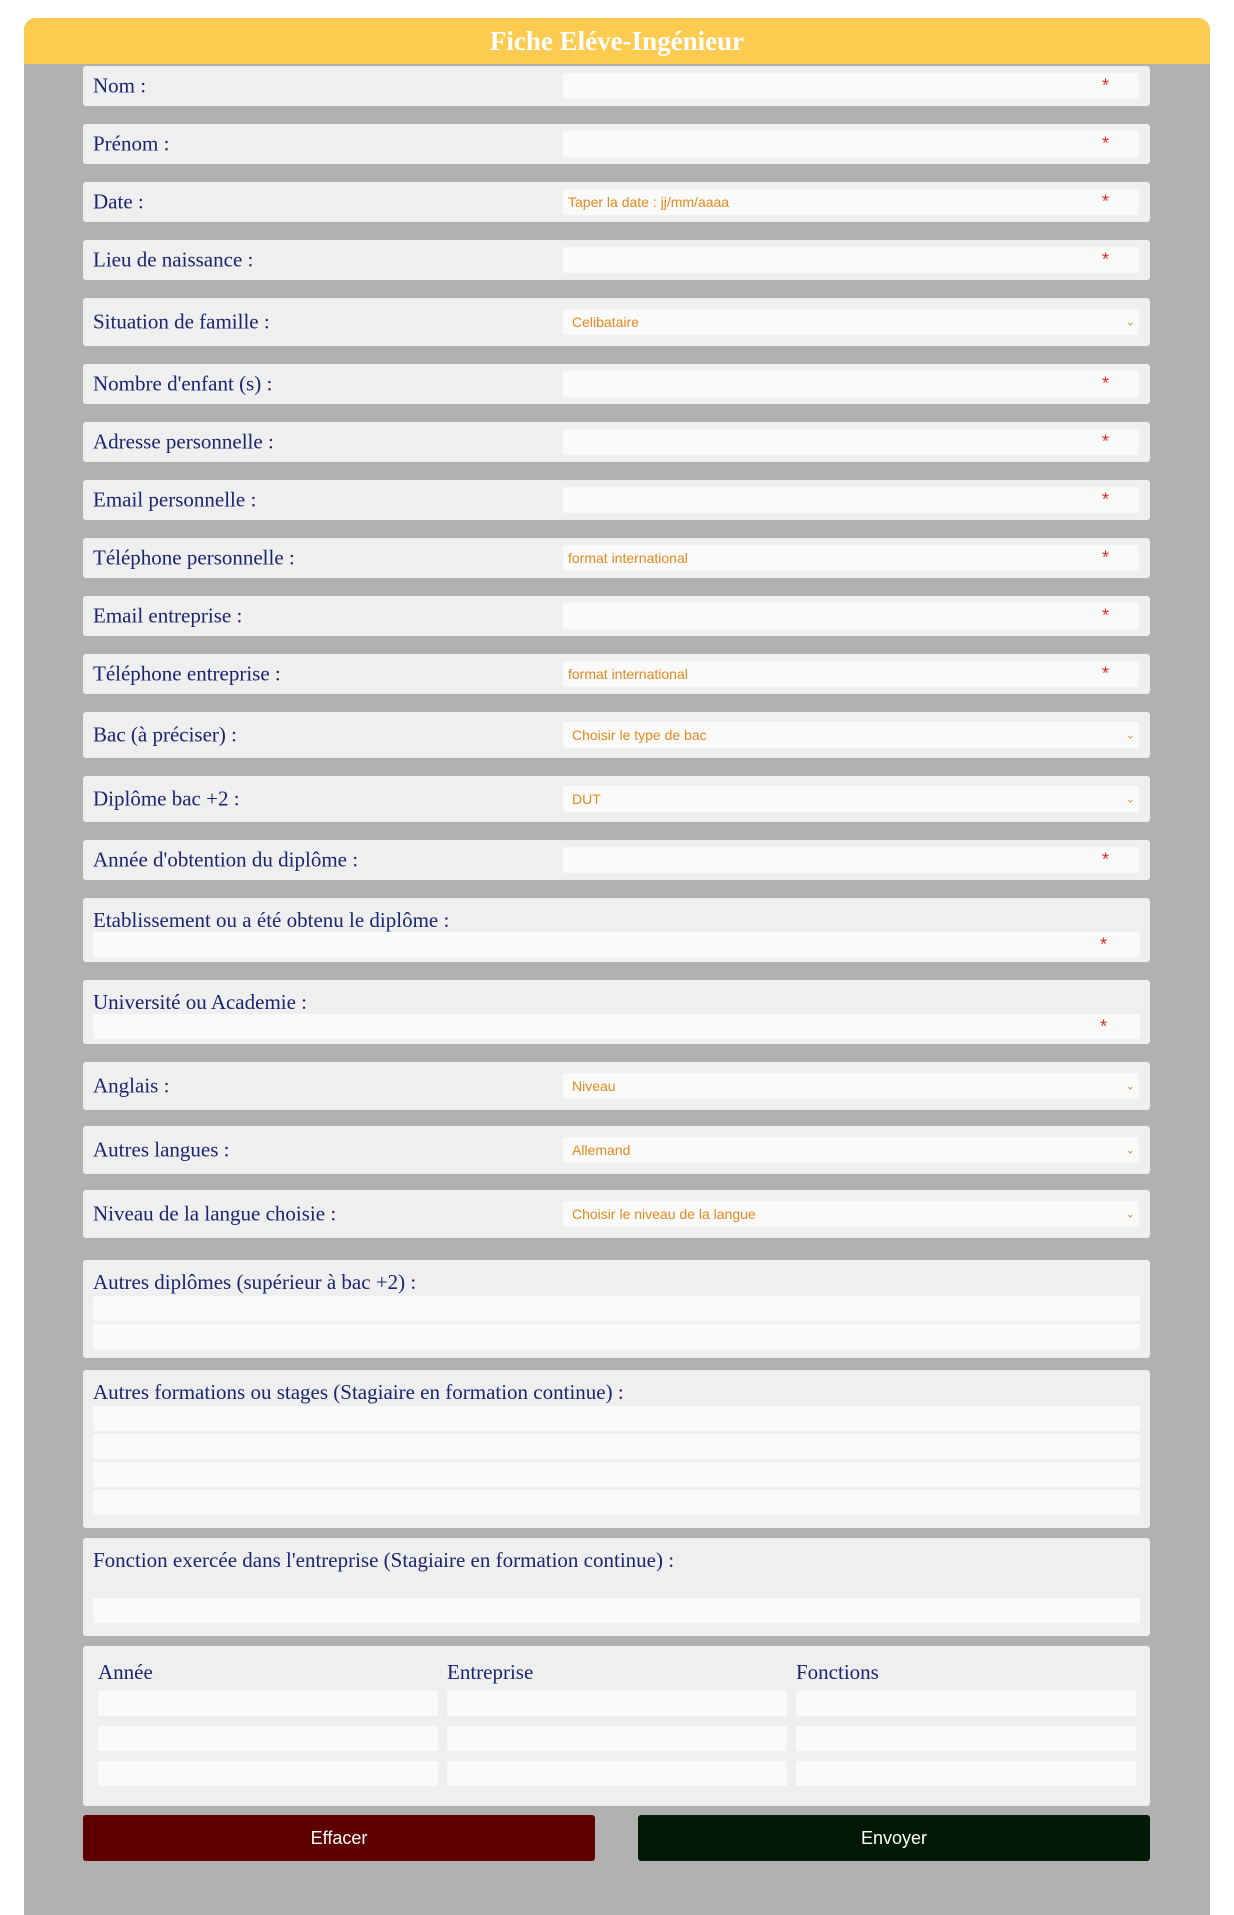  Describe the element at coordinates (173, 259) in the screenshot. I see `label-lieu: Lieu de naissance :` at that location.